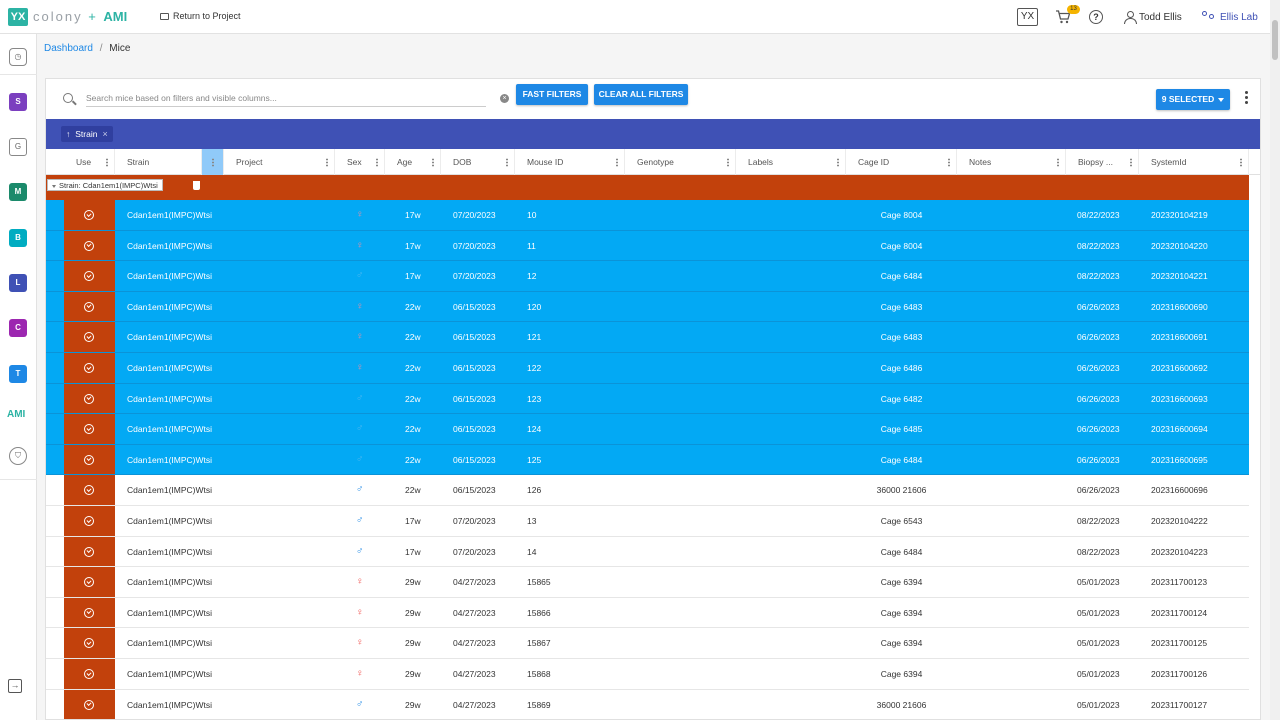 The image size is (1280, 720). Describe the element at coordinates (647, 187) in the screenshot. I see `group-row-strain: Strain: Cdan1em1(IMPC)Wtsi` at that location.